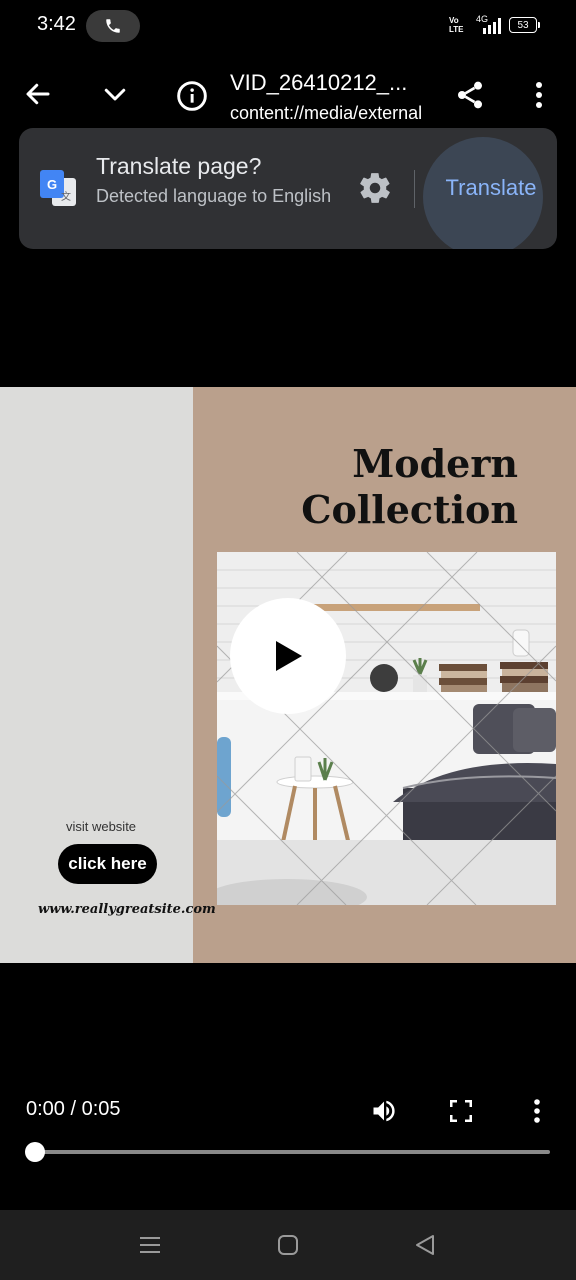 The width and height of the screenshot is (576, 1280). Describe the element at coordinates (66, 196) in the screenshot. I see `svg-text: 文` at that location.